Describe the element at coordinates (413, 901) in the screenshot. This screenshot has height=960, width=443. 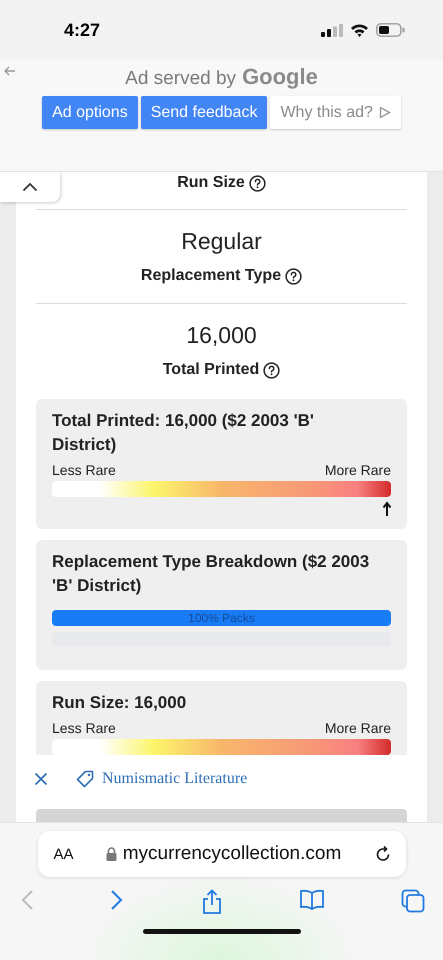
I see `tabs-icon` at that location.